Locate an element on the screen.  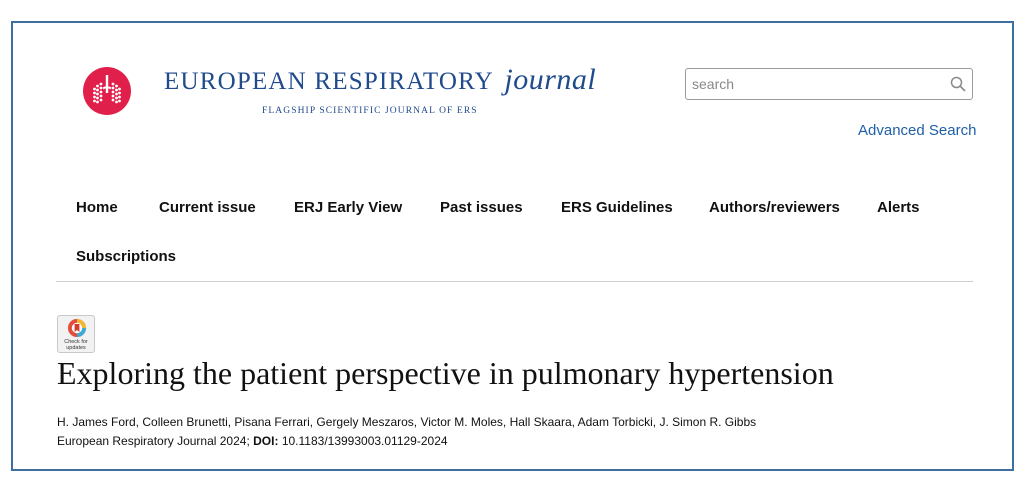
journal-title: EUROPEAN RESPIRATORY journal is located at coordinates (380, 80).